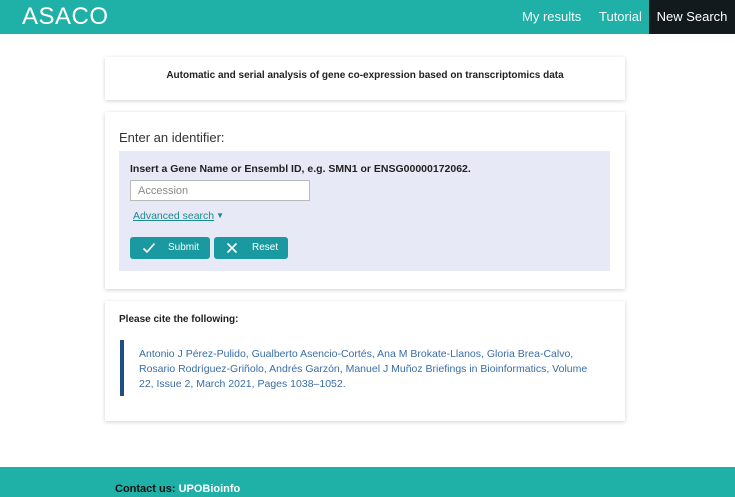 The width and height of the screenshot is (735, 497). I want to click on citation-heading: Please cite the following:, so click(179, 319).